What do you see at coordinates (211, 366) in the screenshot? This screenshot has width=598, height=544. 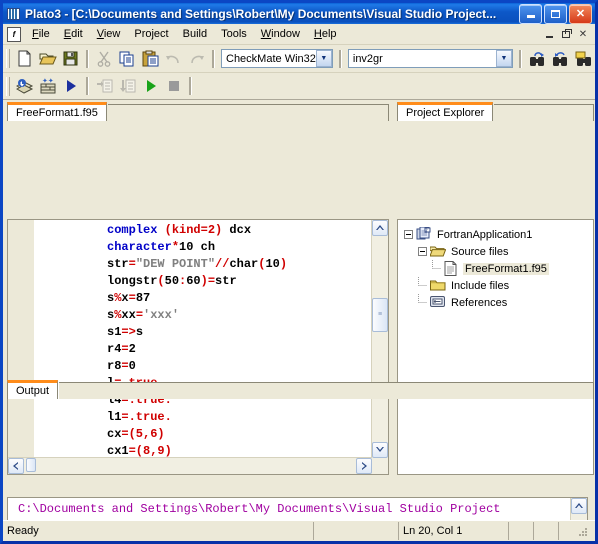 I see `code-line: r8=0` at bounding box center [211, 366].